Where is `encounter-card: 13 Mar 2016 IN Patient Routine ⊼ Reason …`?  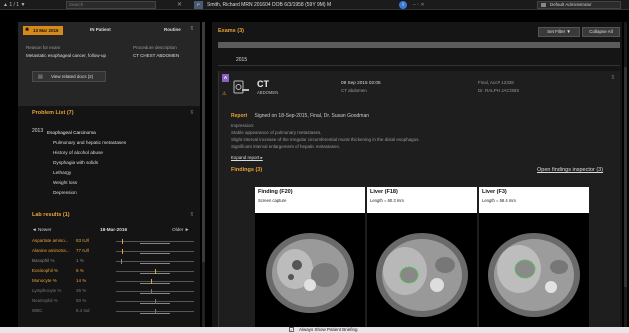
encounter-card: 13 Mar 2016 IN Patient Routine ⊼ Reason … is located at coordinates (109, 64).